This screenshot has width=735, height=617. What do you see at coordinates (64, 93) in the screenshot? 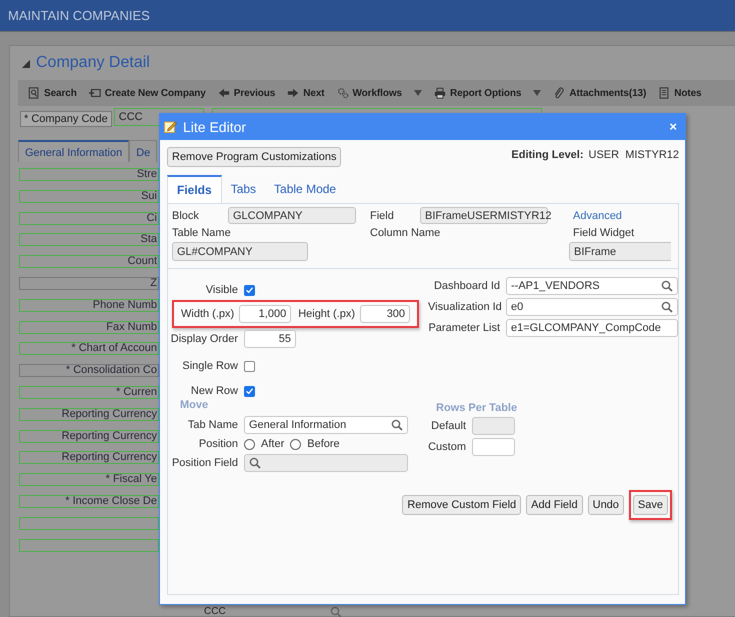
I see `toolbar-button: Search` at bounding box center [64, 93].